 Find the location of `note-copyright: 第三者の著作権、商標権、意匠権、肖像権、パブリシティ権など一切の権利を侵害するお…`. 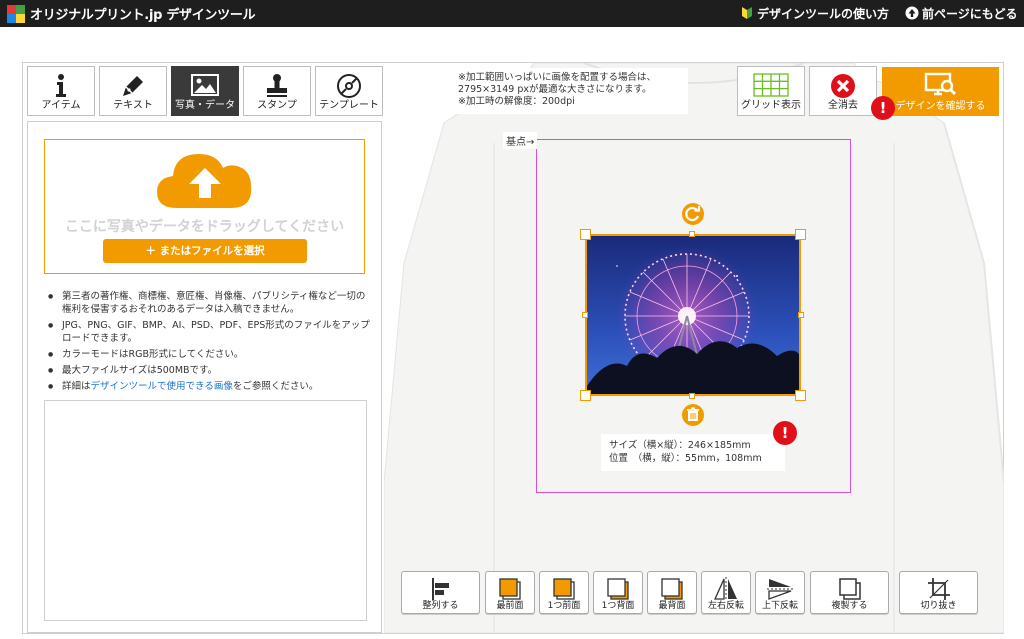

note-copyright: 第三者の著作権、商標権、意匠権、肖像権、パブリシティ権など一切の権利を侵害するお… is located at coordinates (209, 303).